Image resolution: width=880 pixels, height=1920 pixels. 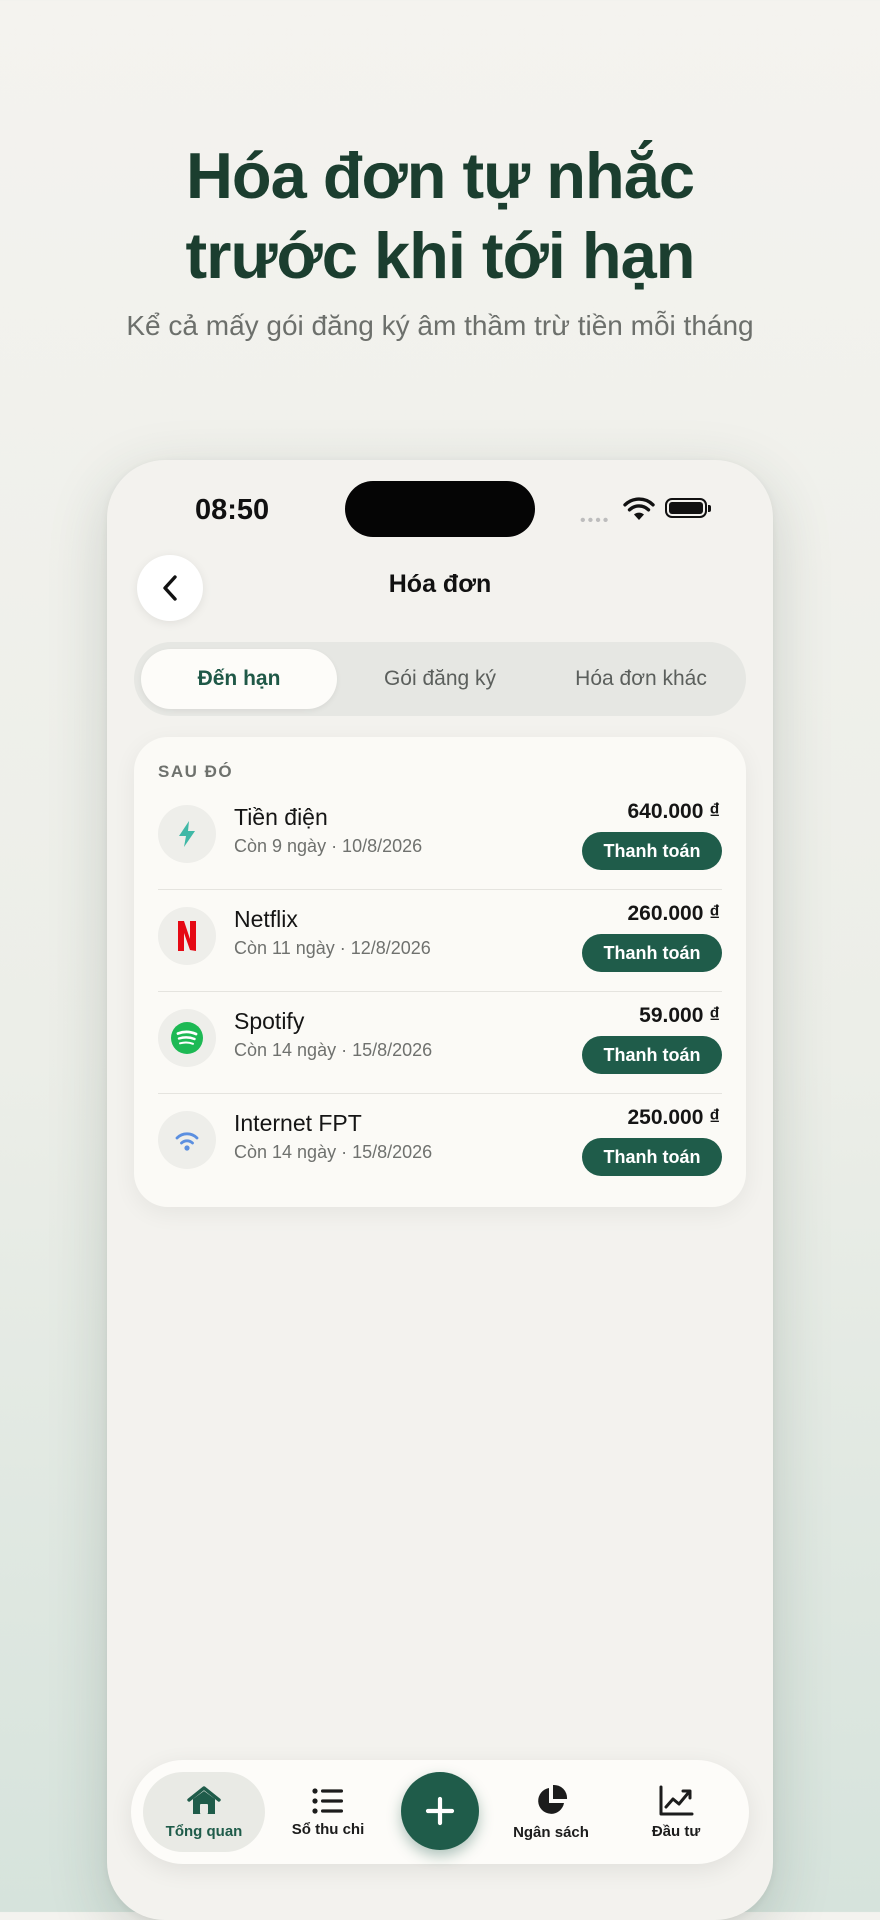 What do you see at coordinates (239, 679) in the screenshot?
I see `tab-due: Đến hạn` at bounding box center [239, 679].